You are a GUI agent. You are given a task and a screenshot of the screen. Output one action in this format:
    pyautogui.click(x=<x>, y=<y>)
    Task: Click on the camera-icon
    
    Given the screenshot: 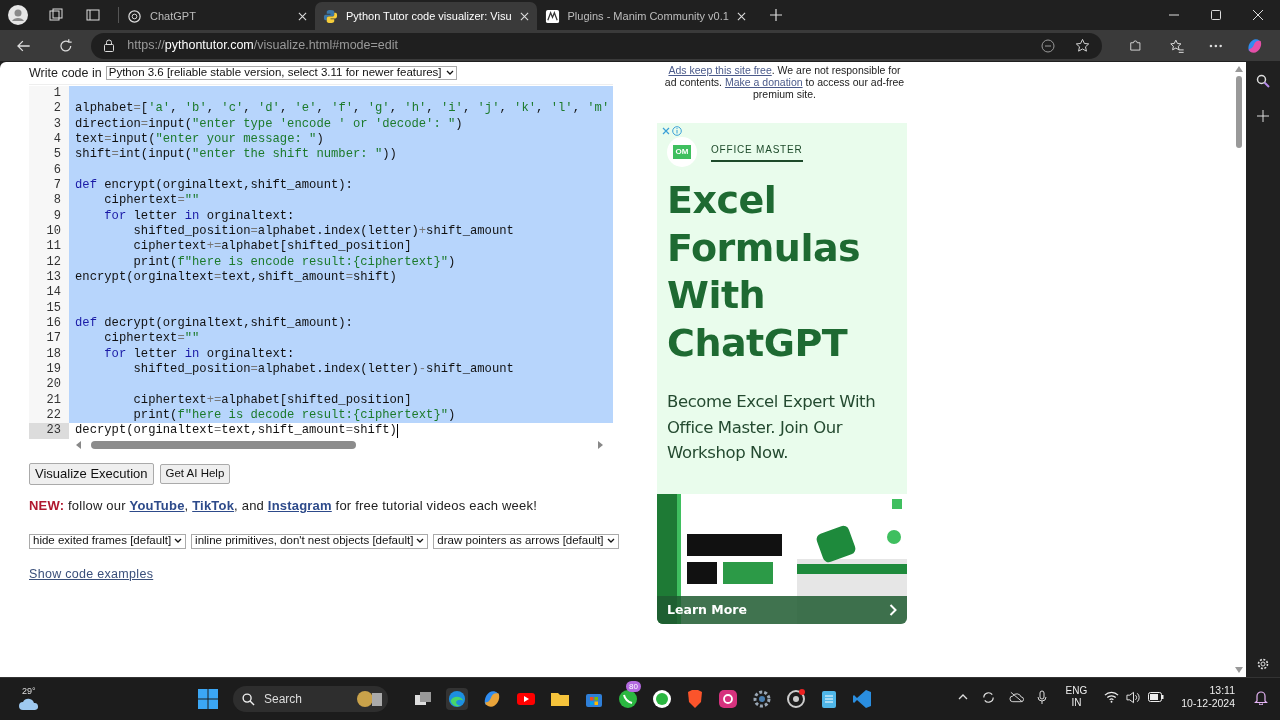 What is the action you would take?
    pyautogui.click(x=728, y=699)
    